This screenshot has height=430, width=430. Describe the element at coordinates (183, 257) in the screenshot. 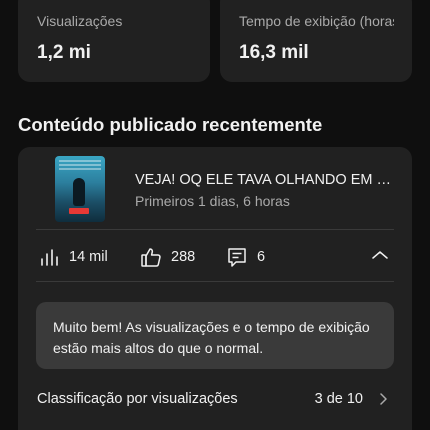

I see `likes-count: 288` at that location.